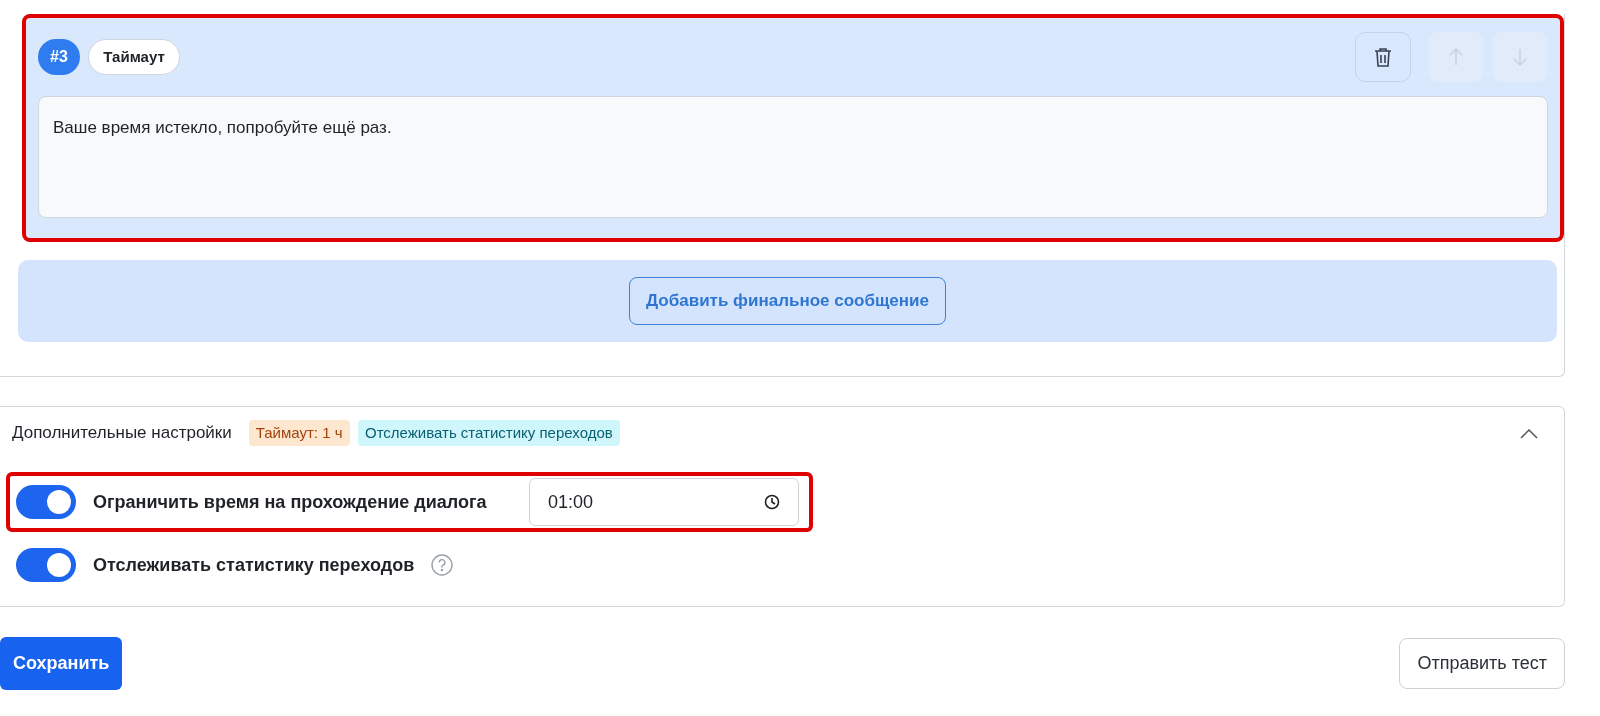 This screenshot has width=1600, height=716. I want to click on message-number: #3, so click(59, 57).